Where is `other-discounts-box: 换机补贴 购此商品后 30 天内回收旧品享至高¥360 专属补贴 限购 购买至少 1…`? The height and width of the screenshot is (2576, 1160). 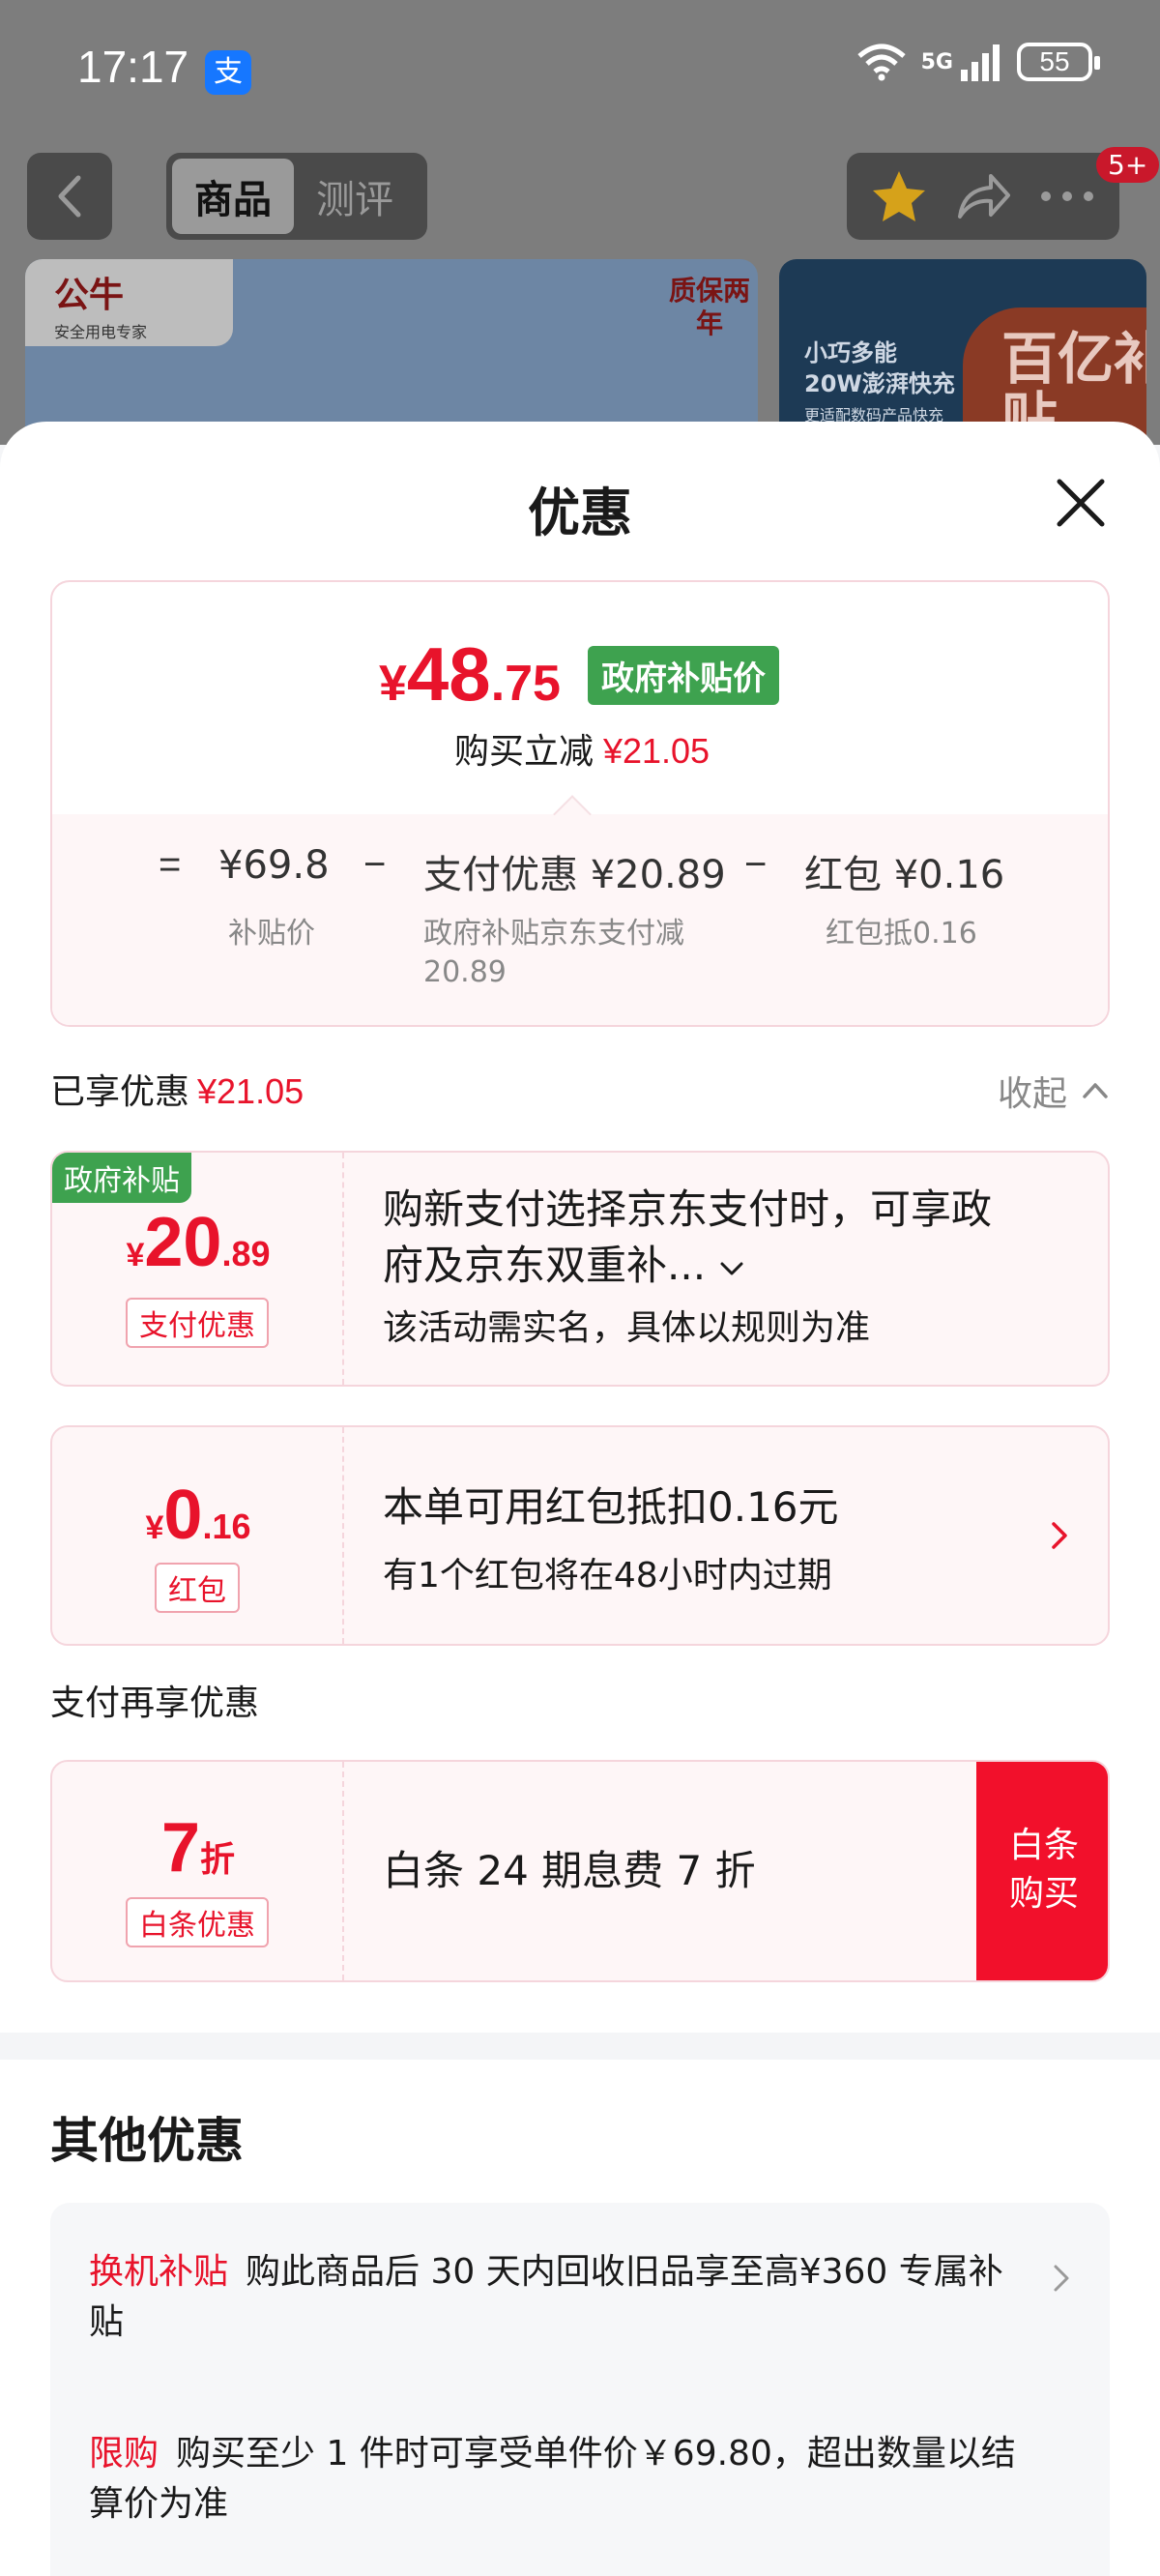
other-discounts-box: 换机补贴 购此商品后 30 天内回收旧品享至高¥360 专属补贴 限购 购买至少 1… is located at coordinates (580, 2389).